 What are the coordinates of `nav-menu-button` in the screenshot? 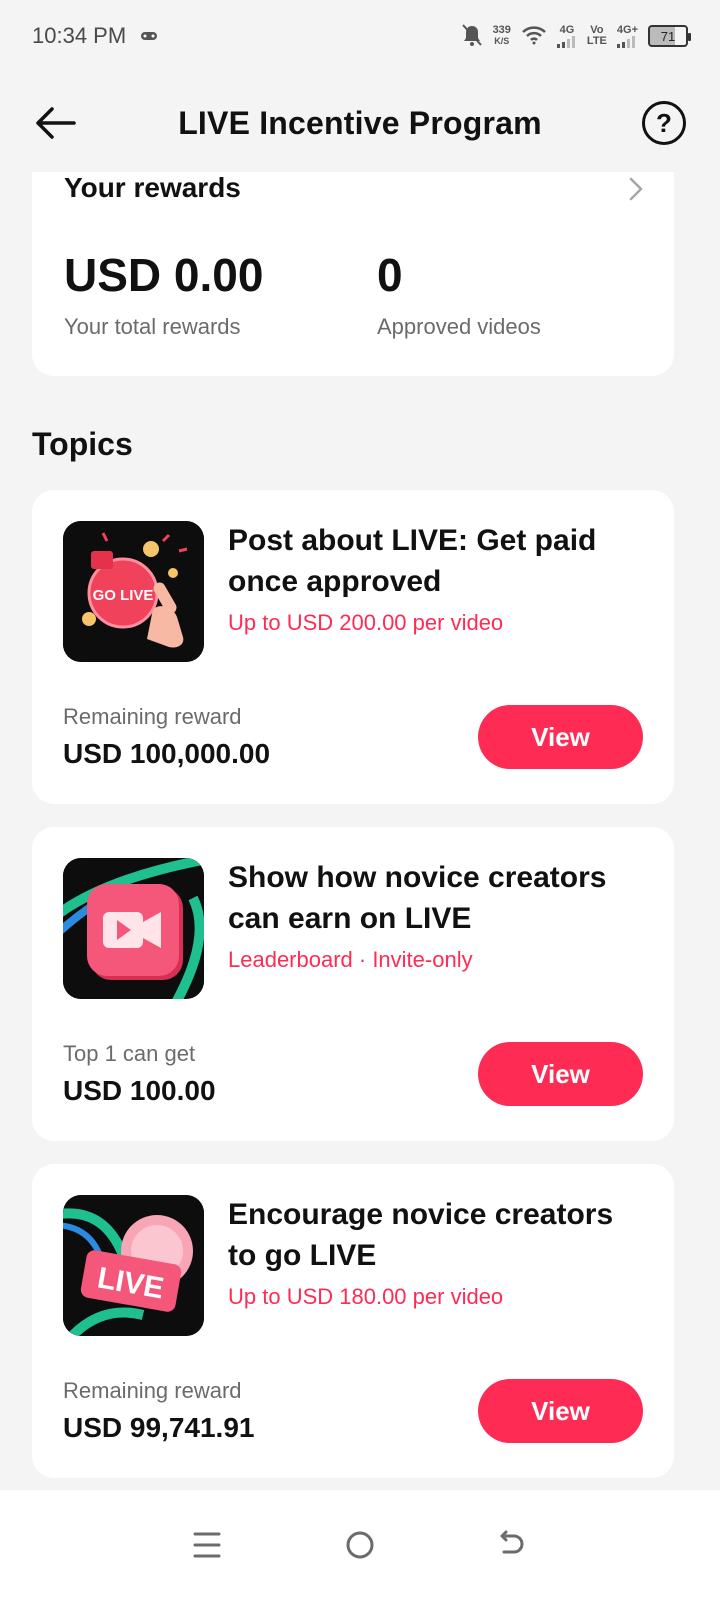 It's located at (207, 1545).